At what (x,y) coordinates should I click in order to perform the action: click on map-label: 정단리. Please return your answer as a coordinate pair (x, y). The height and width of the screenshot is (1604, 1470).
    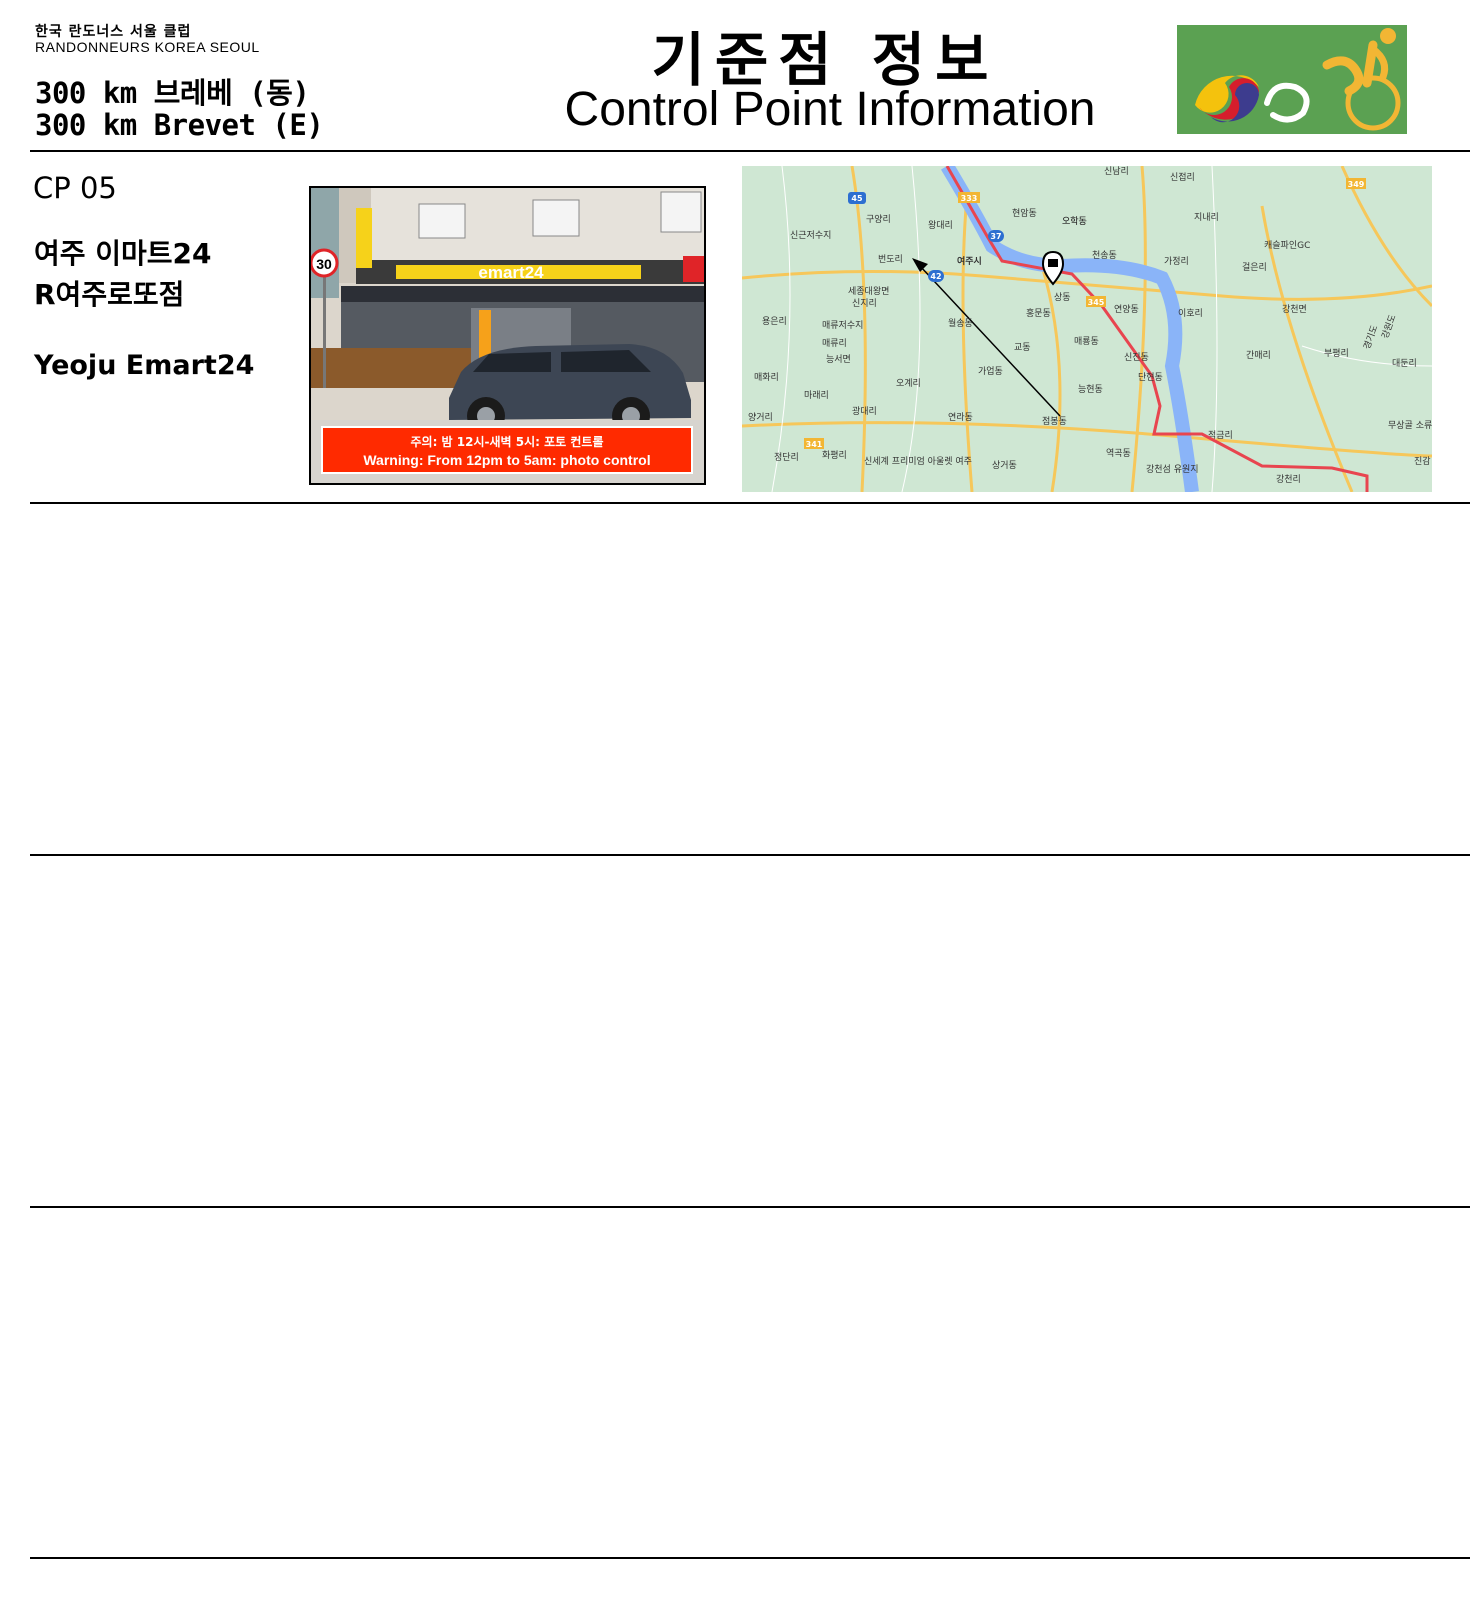
    Looking at the image, I should click on (786, 457).